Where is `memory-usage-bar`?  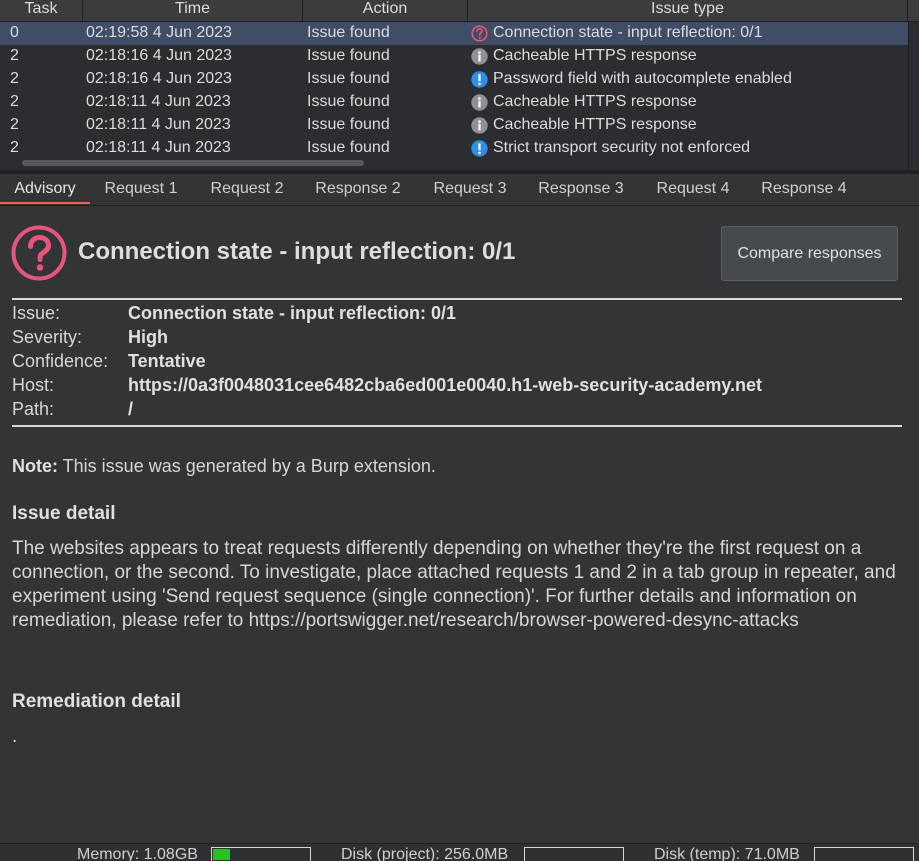 memory-usage-bar is located at coordinates (261, 854).